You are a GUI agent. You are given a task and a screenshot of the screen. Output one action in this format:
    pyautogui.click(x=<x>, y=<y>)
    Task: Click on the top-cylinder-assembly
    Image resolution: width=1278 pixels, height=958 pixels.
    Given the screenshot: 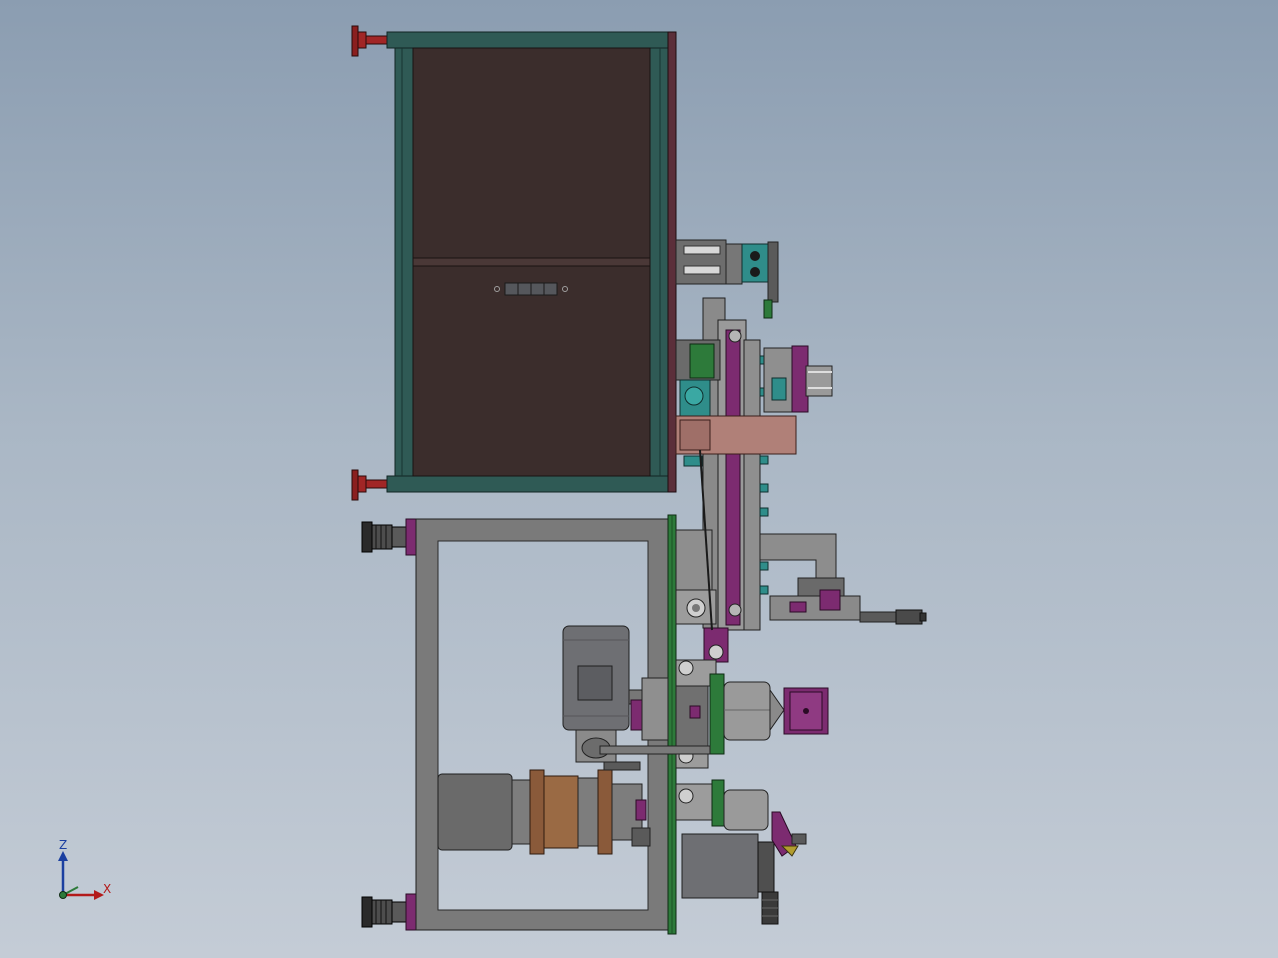 What is the action you would take?
    pyautogui.click(x=727, y=279)
    